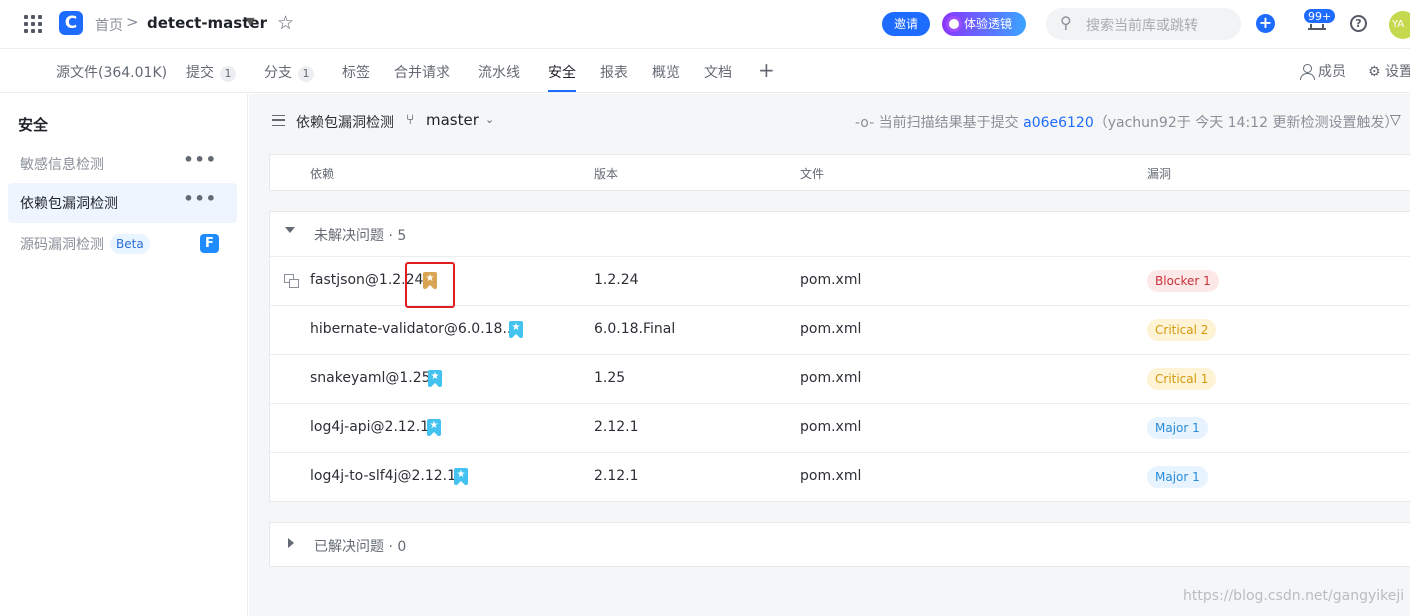 Image resolution: width=1410 pixels, height=616 pixels. What do you see at coordinates (562, 72) in the screenshot?
I see `tab-security: 安全` at bounding box center [562, 72].